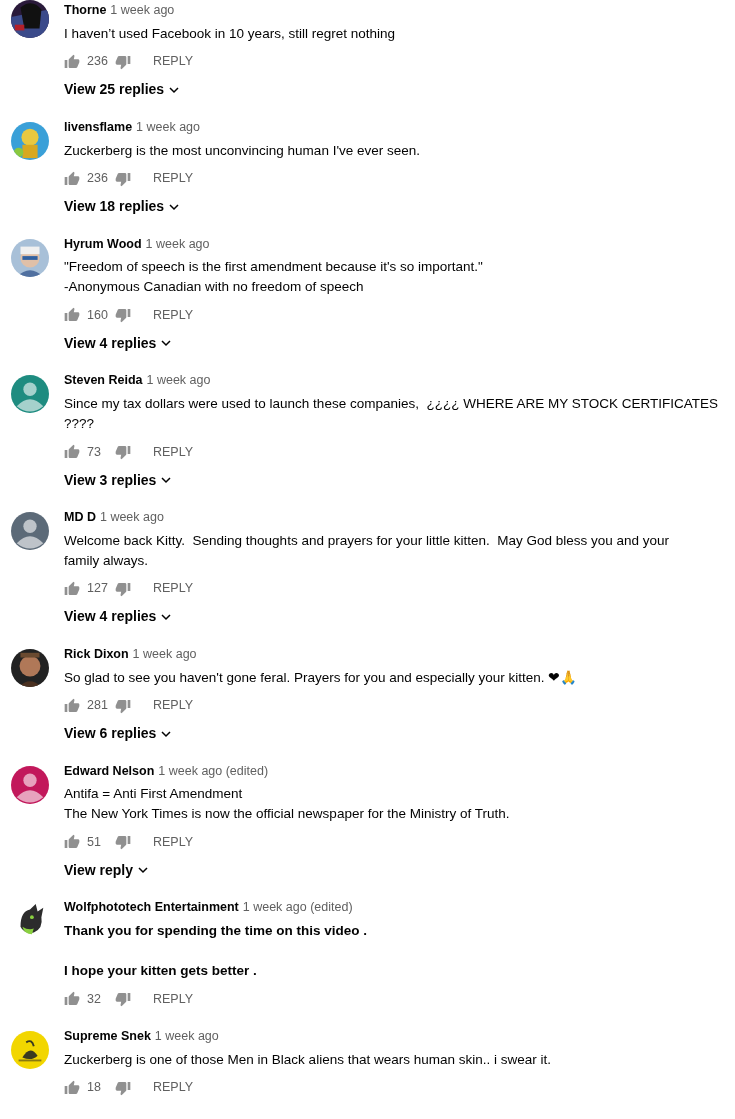 The width and height of the screenshot is (735, 1119). I want to click on author-name: Supreme Snek, so click(107, 1036).